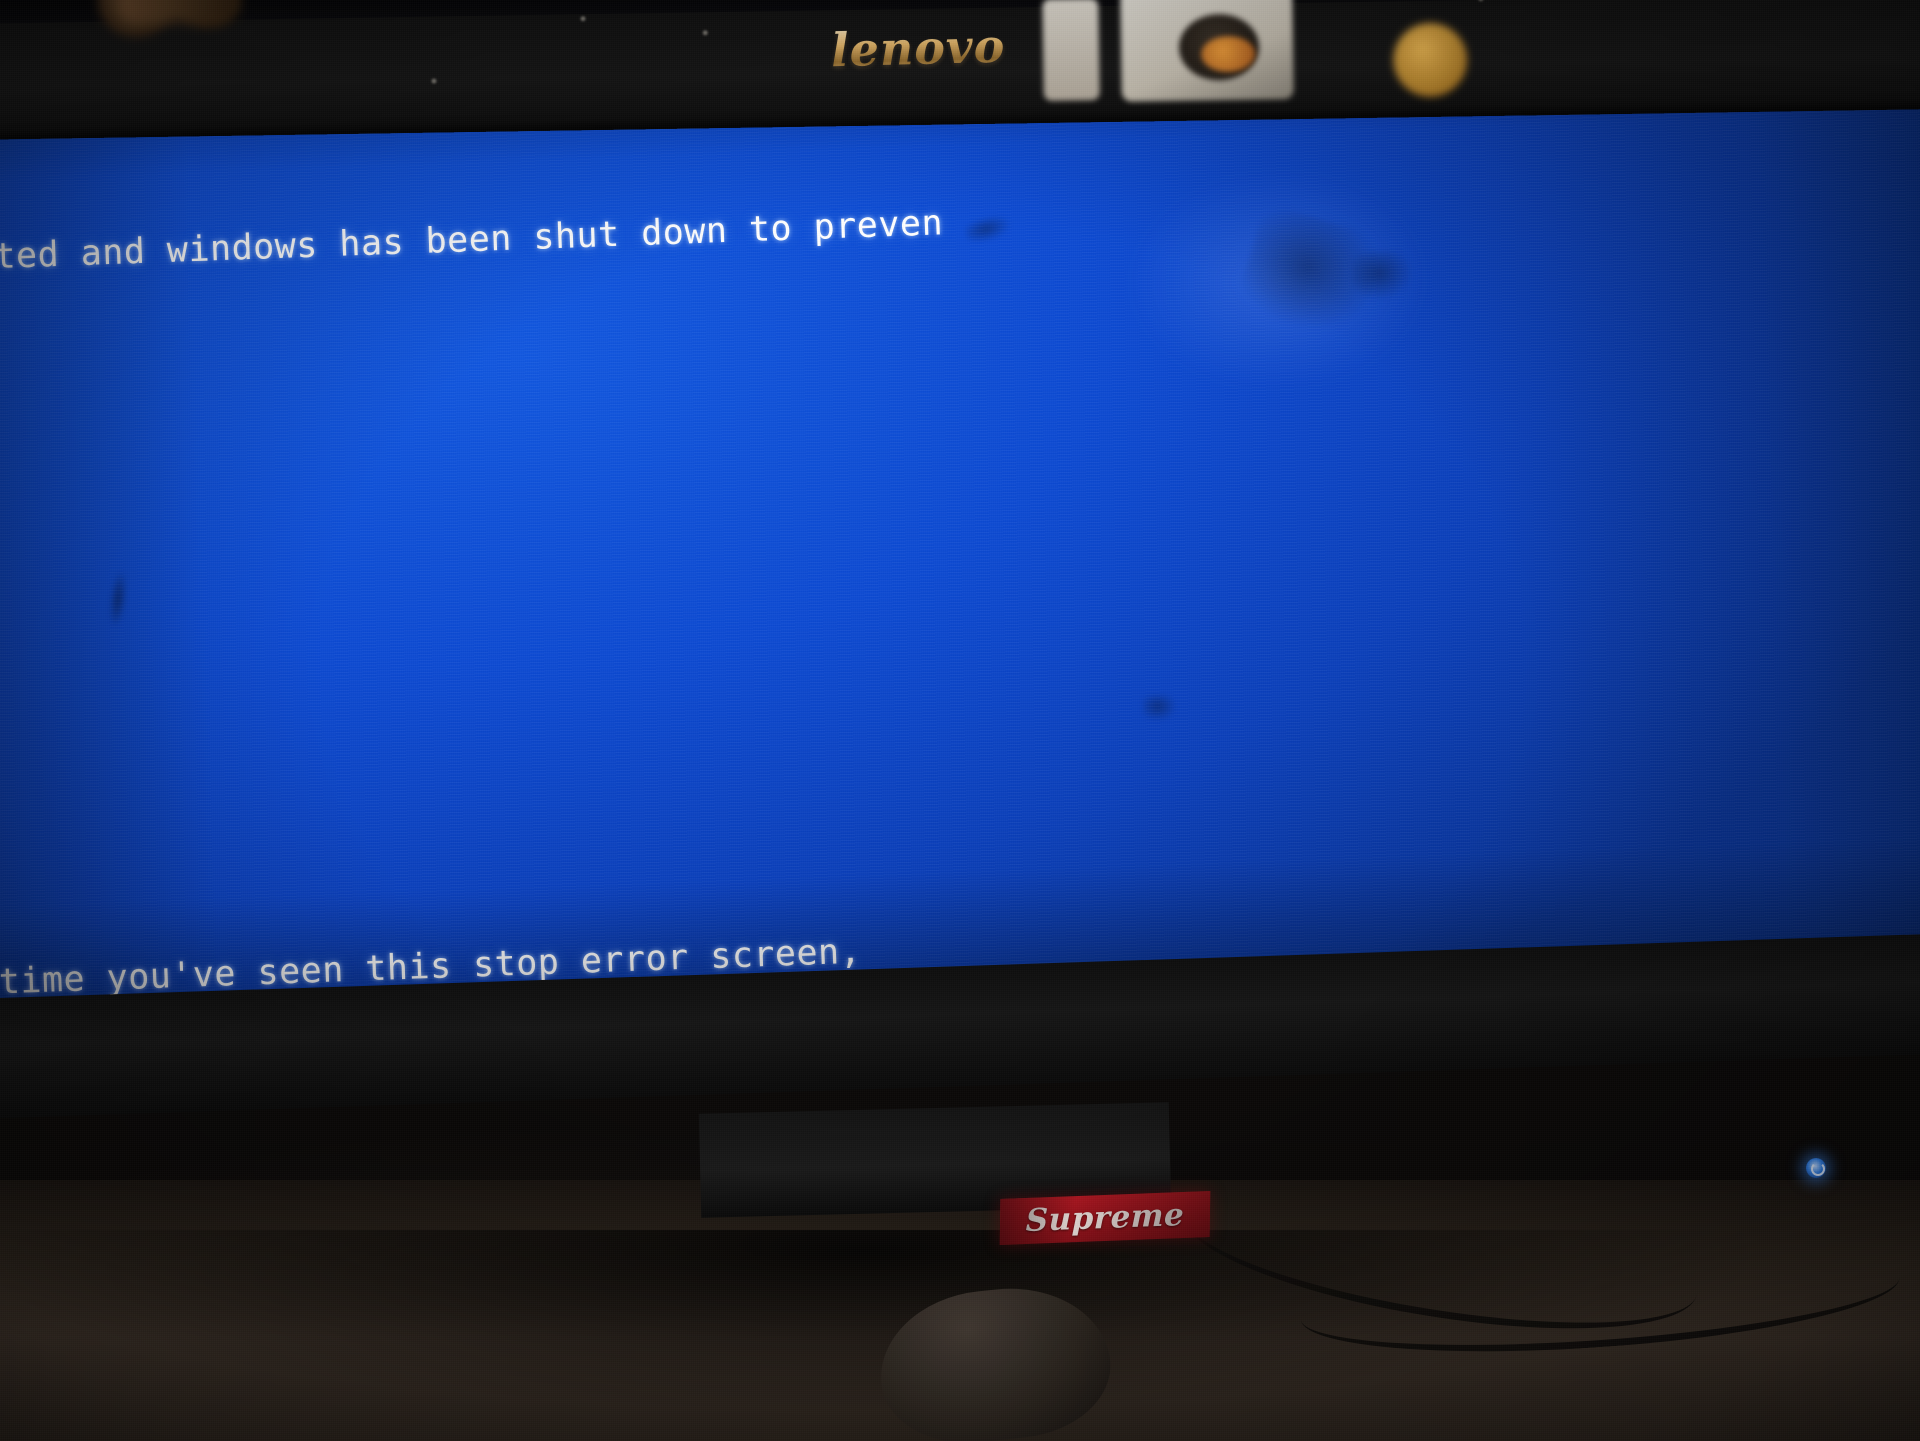  I want to click on bsod-bugcheck-name: _MANAGEMENT, so click(960, 660).